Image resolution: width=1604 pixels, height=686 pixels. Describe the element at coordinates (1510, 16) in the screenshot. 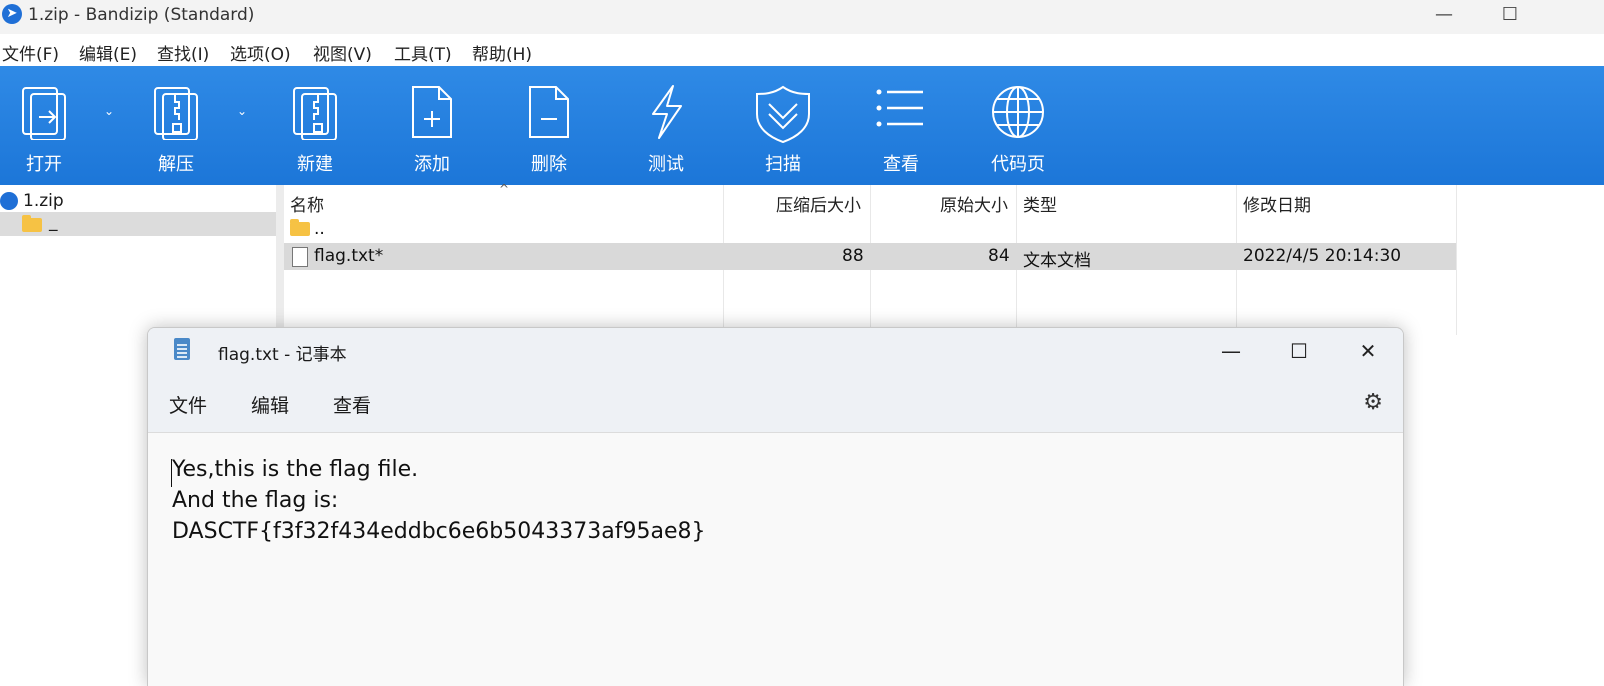

I see `maximize-button: ☐` at that location.